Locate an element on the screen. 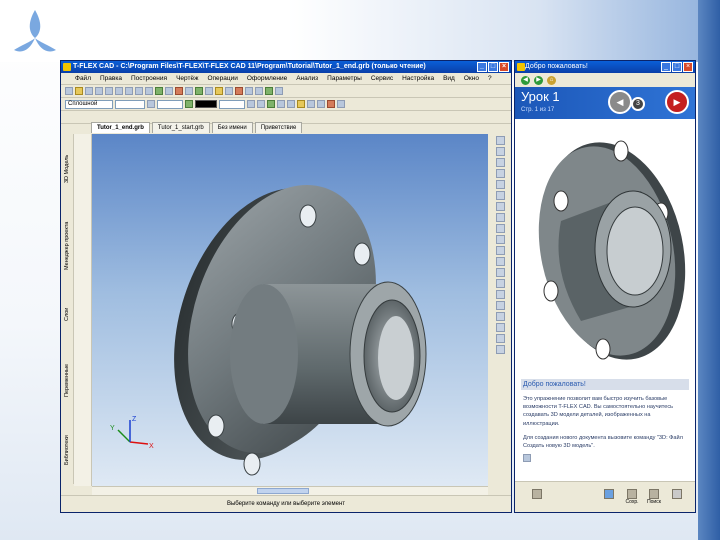  grid-icon is located at coordinates (261, 104).